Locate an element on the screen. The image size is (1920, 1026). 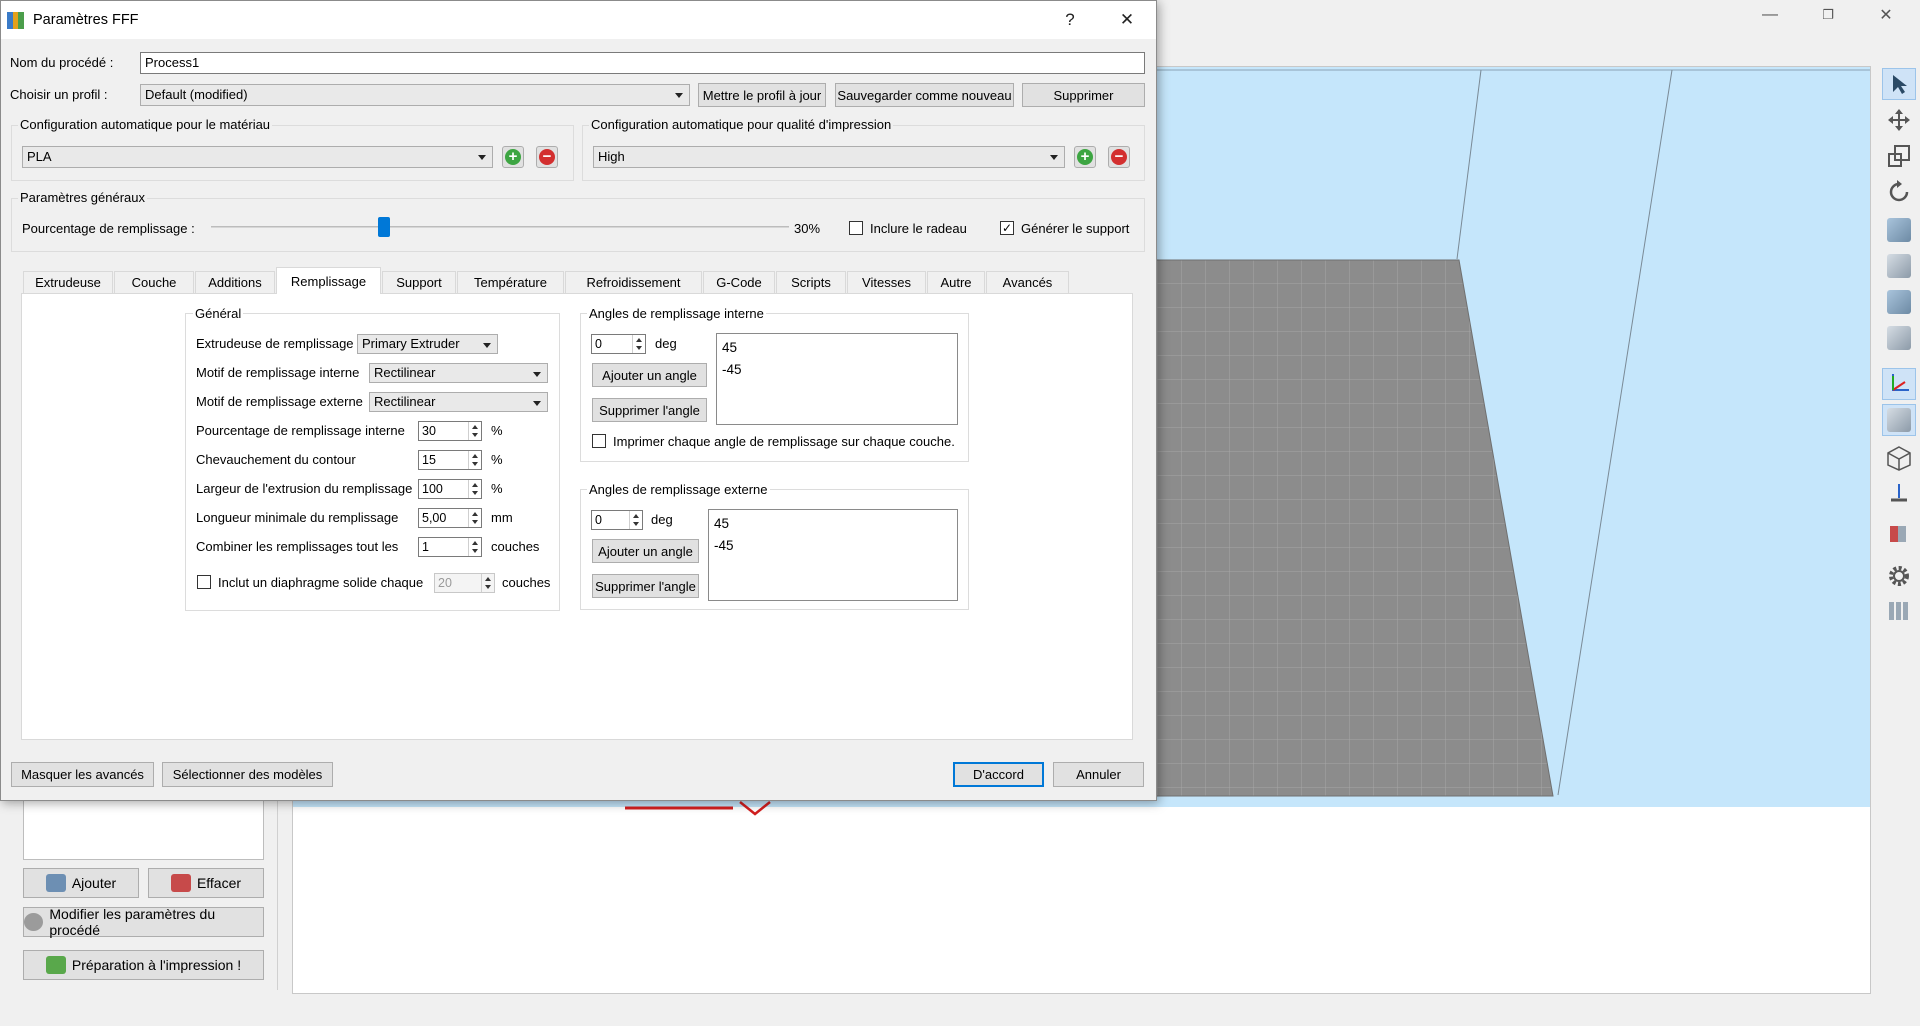
select-models-button: Sélectionner des modèles is located at coordinates (247, 774).